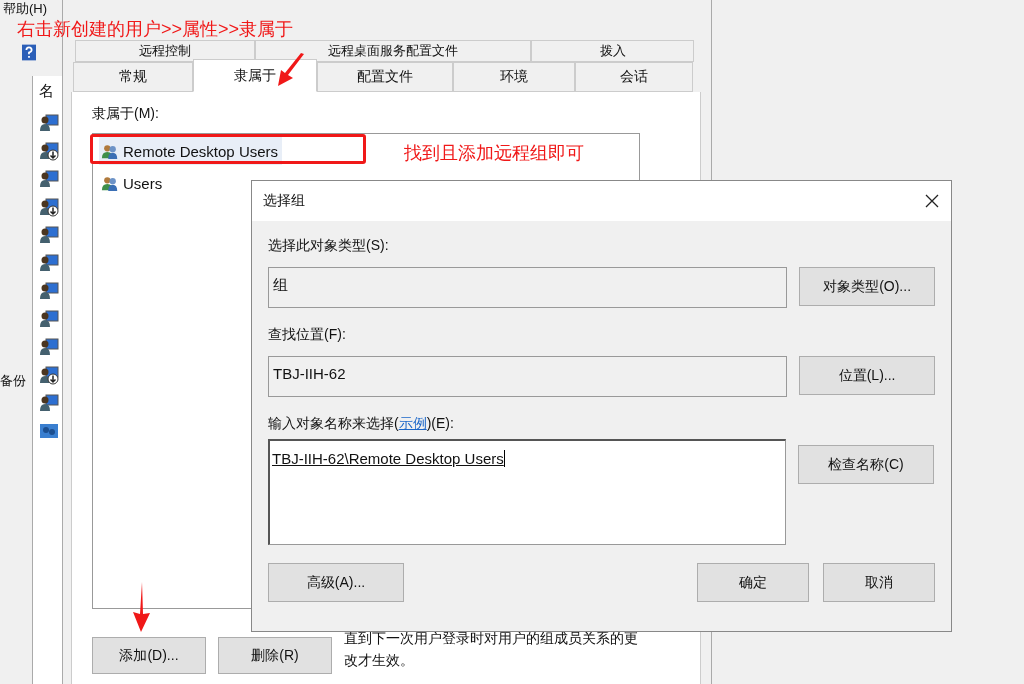  What do you see at coordinates (385, 77) in the screenshot?
I see `tab: 配置文件` at bounding box center [385, 77].